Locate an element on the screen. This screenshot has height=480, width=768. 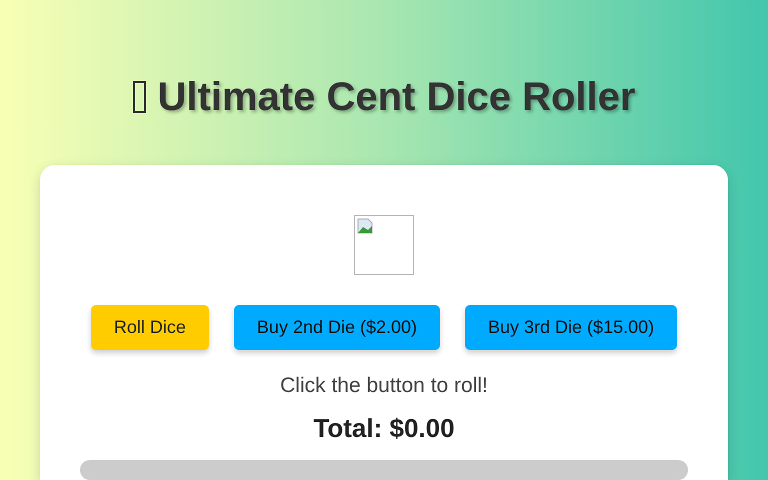
broken-image-icon is located at coordinates (365, 226).